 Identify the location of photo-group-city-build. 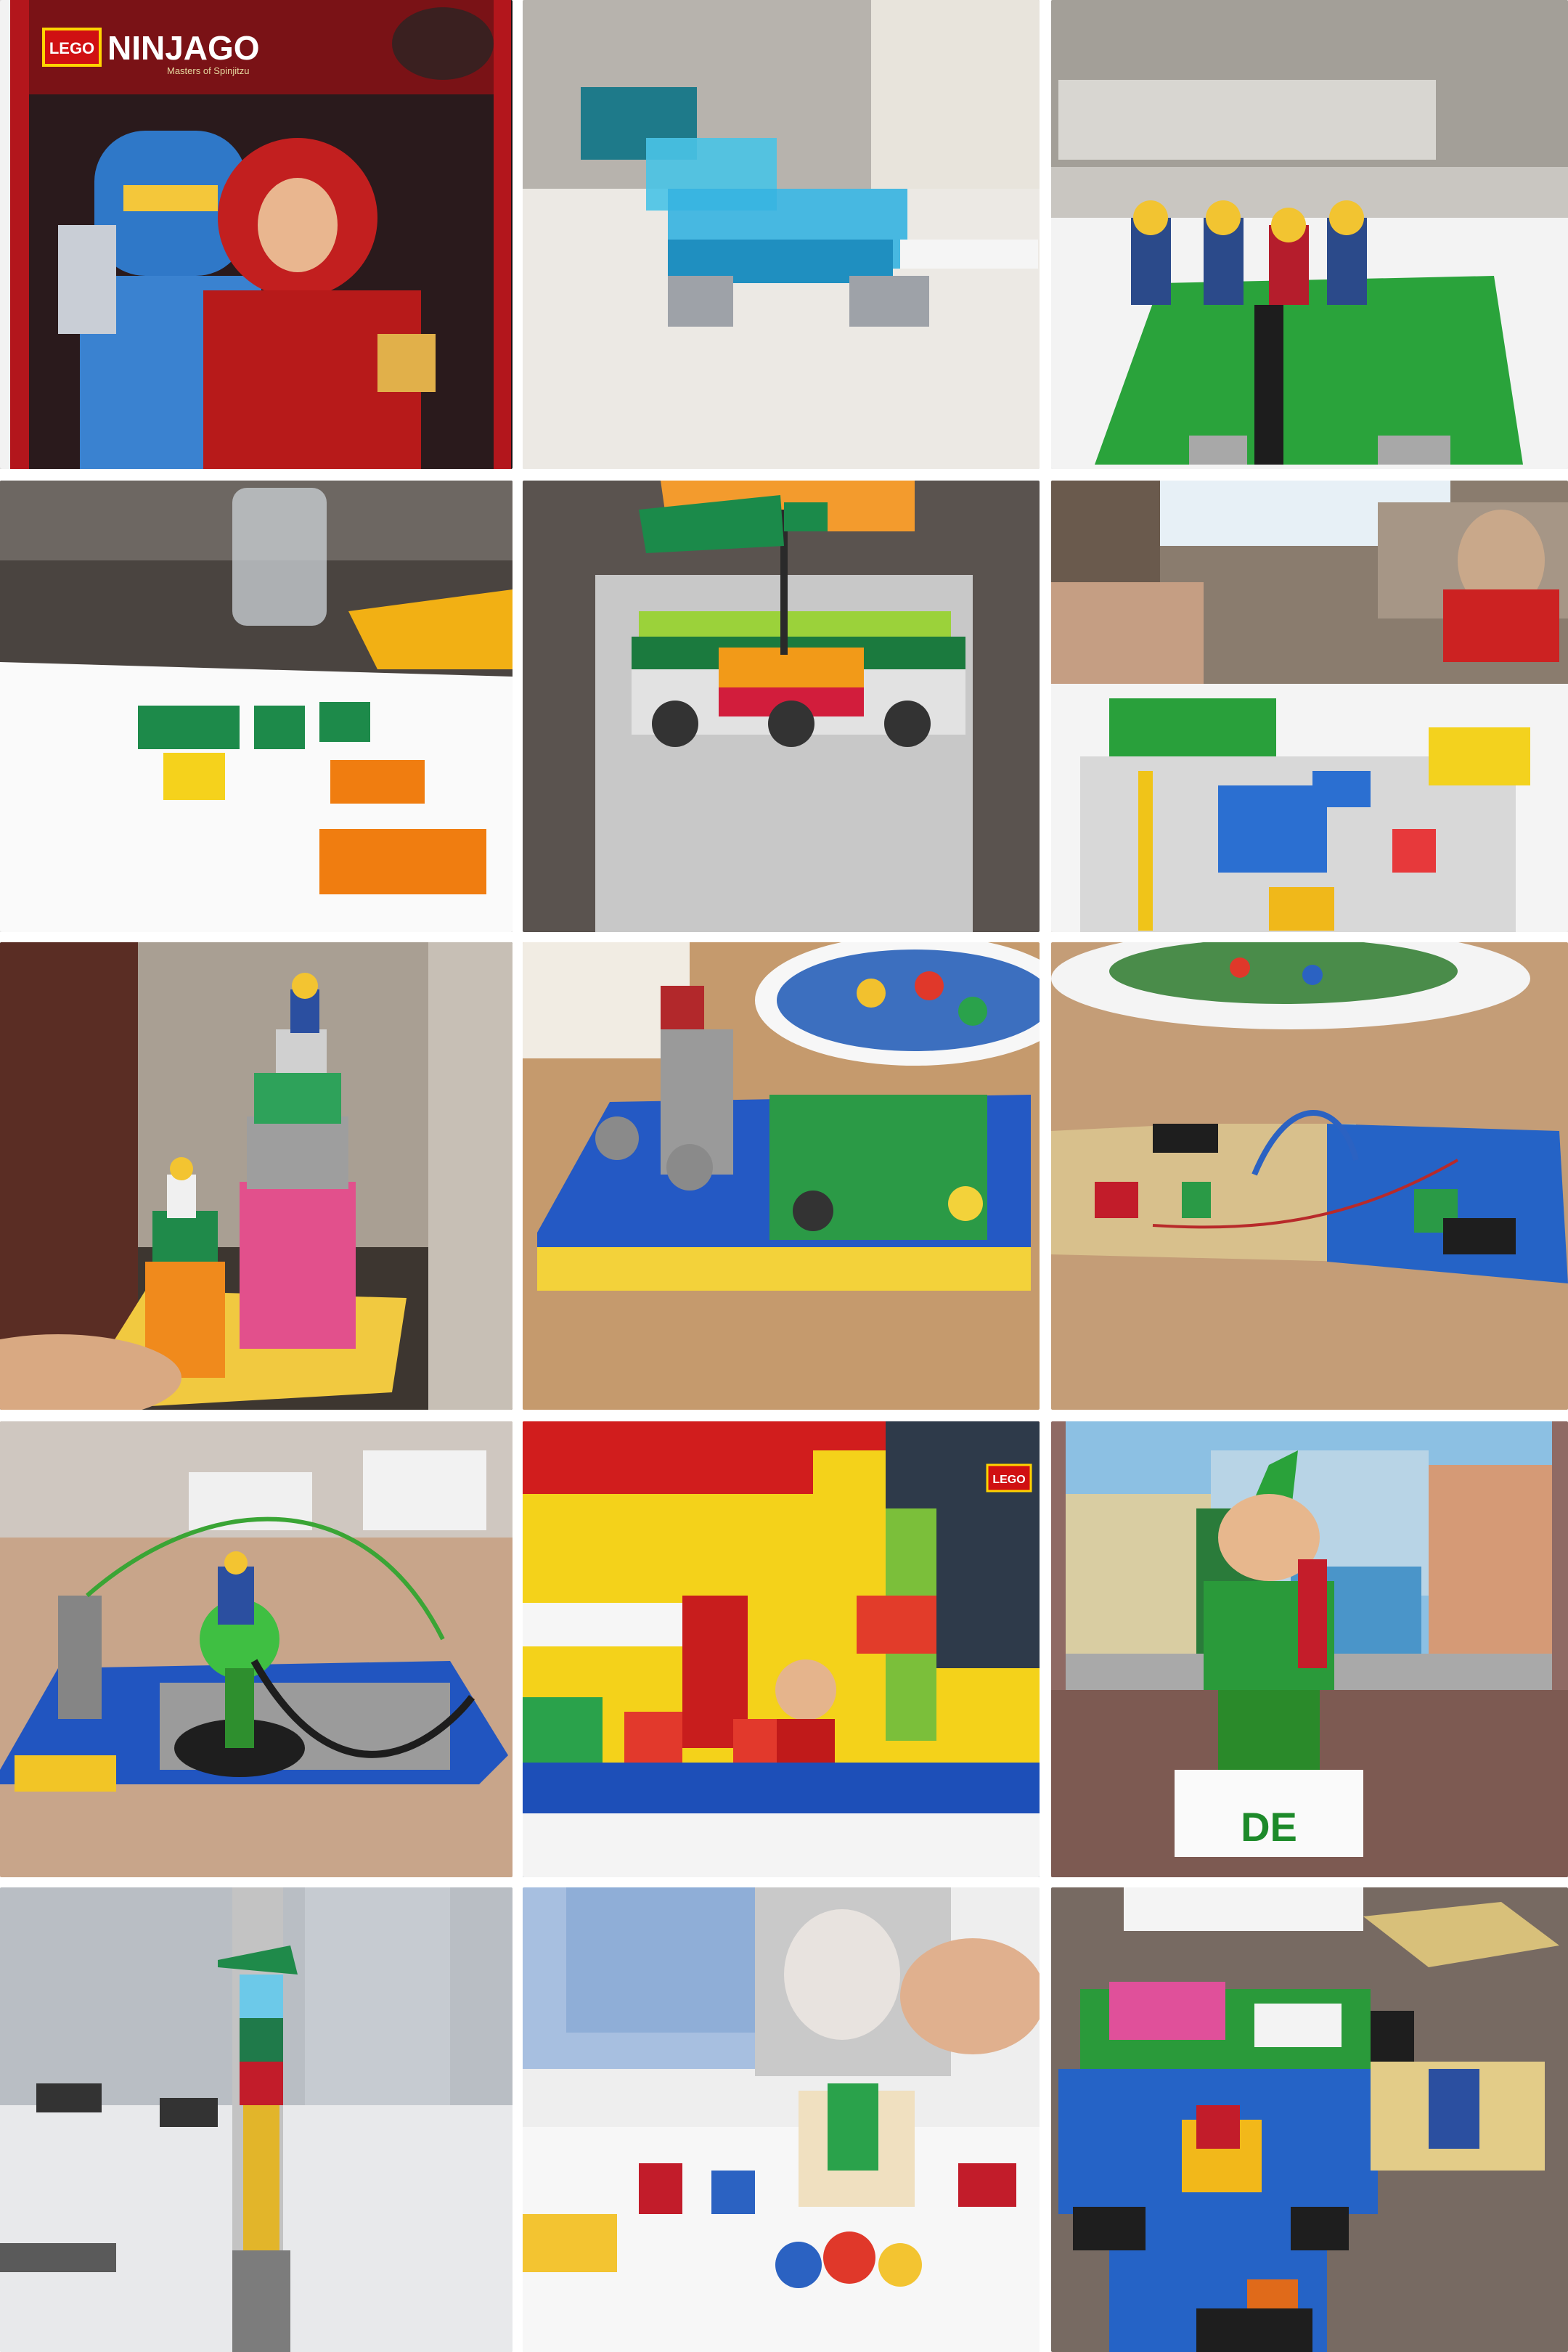
(782, 2120).